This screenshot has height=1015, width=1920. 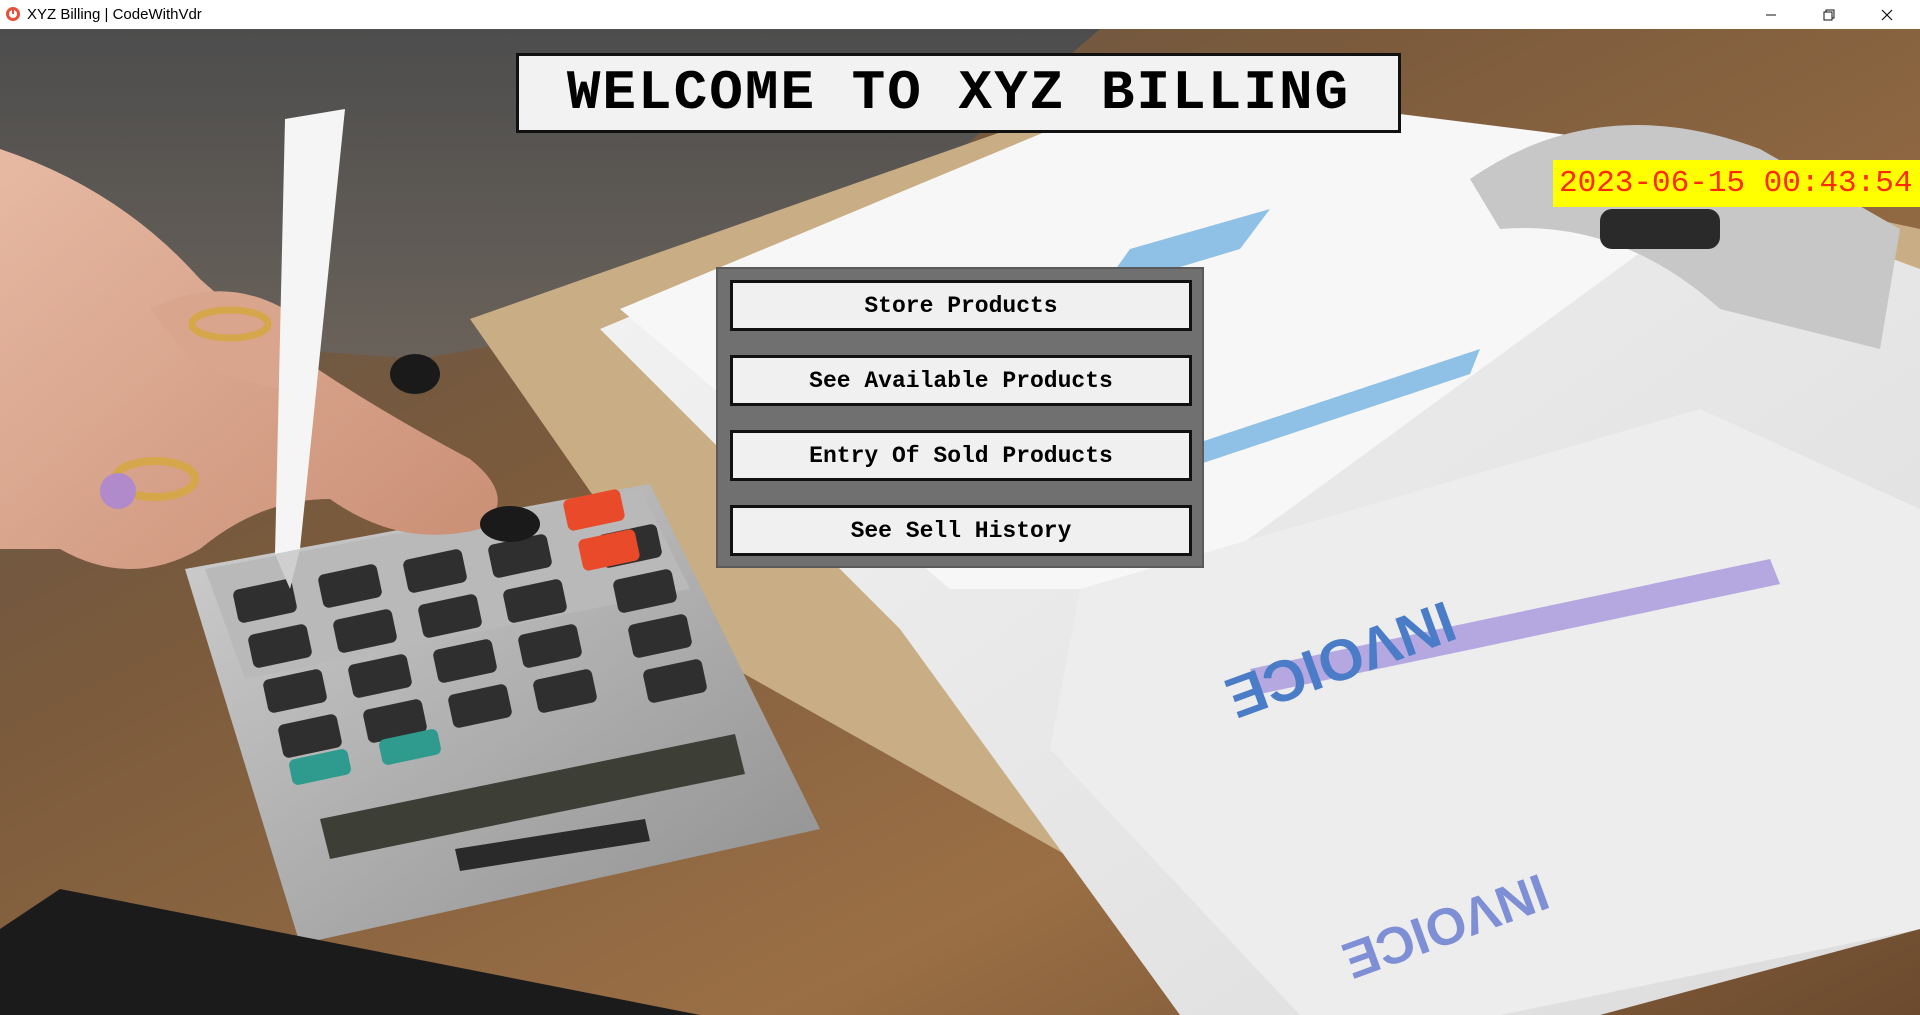 What do you see at coordinates (114, 14) in the screenshot?
I see `window-title: XYZ Billing | CodeWithVdr` at bounding box center [114, 14].